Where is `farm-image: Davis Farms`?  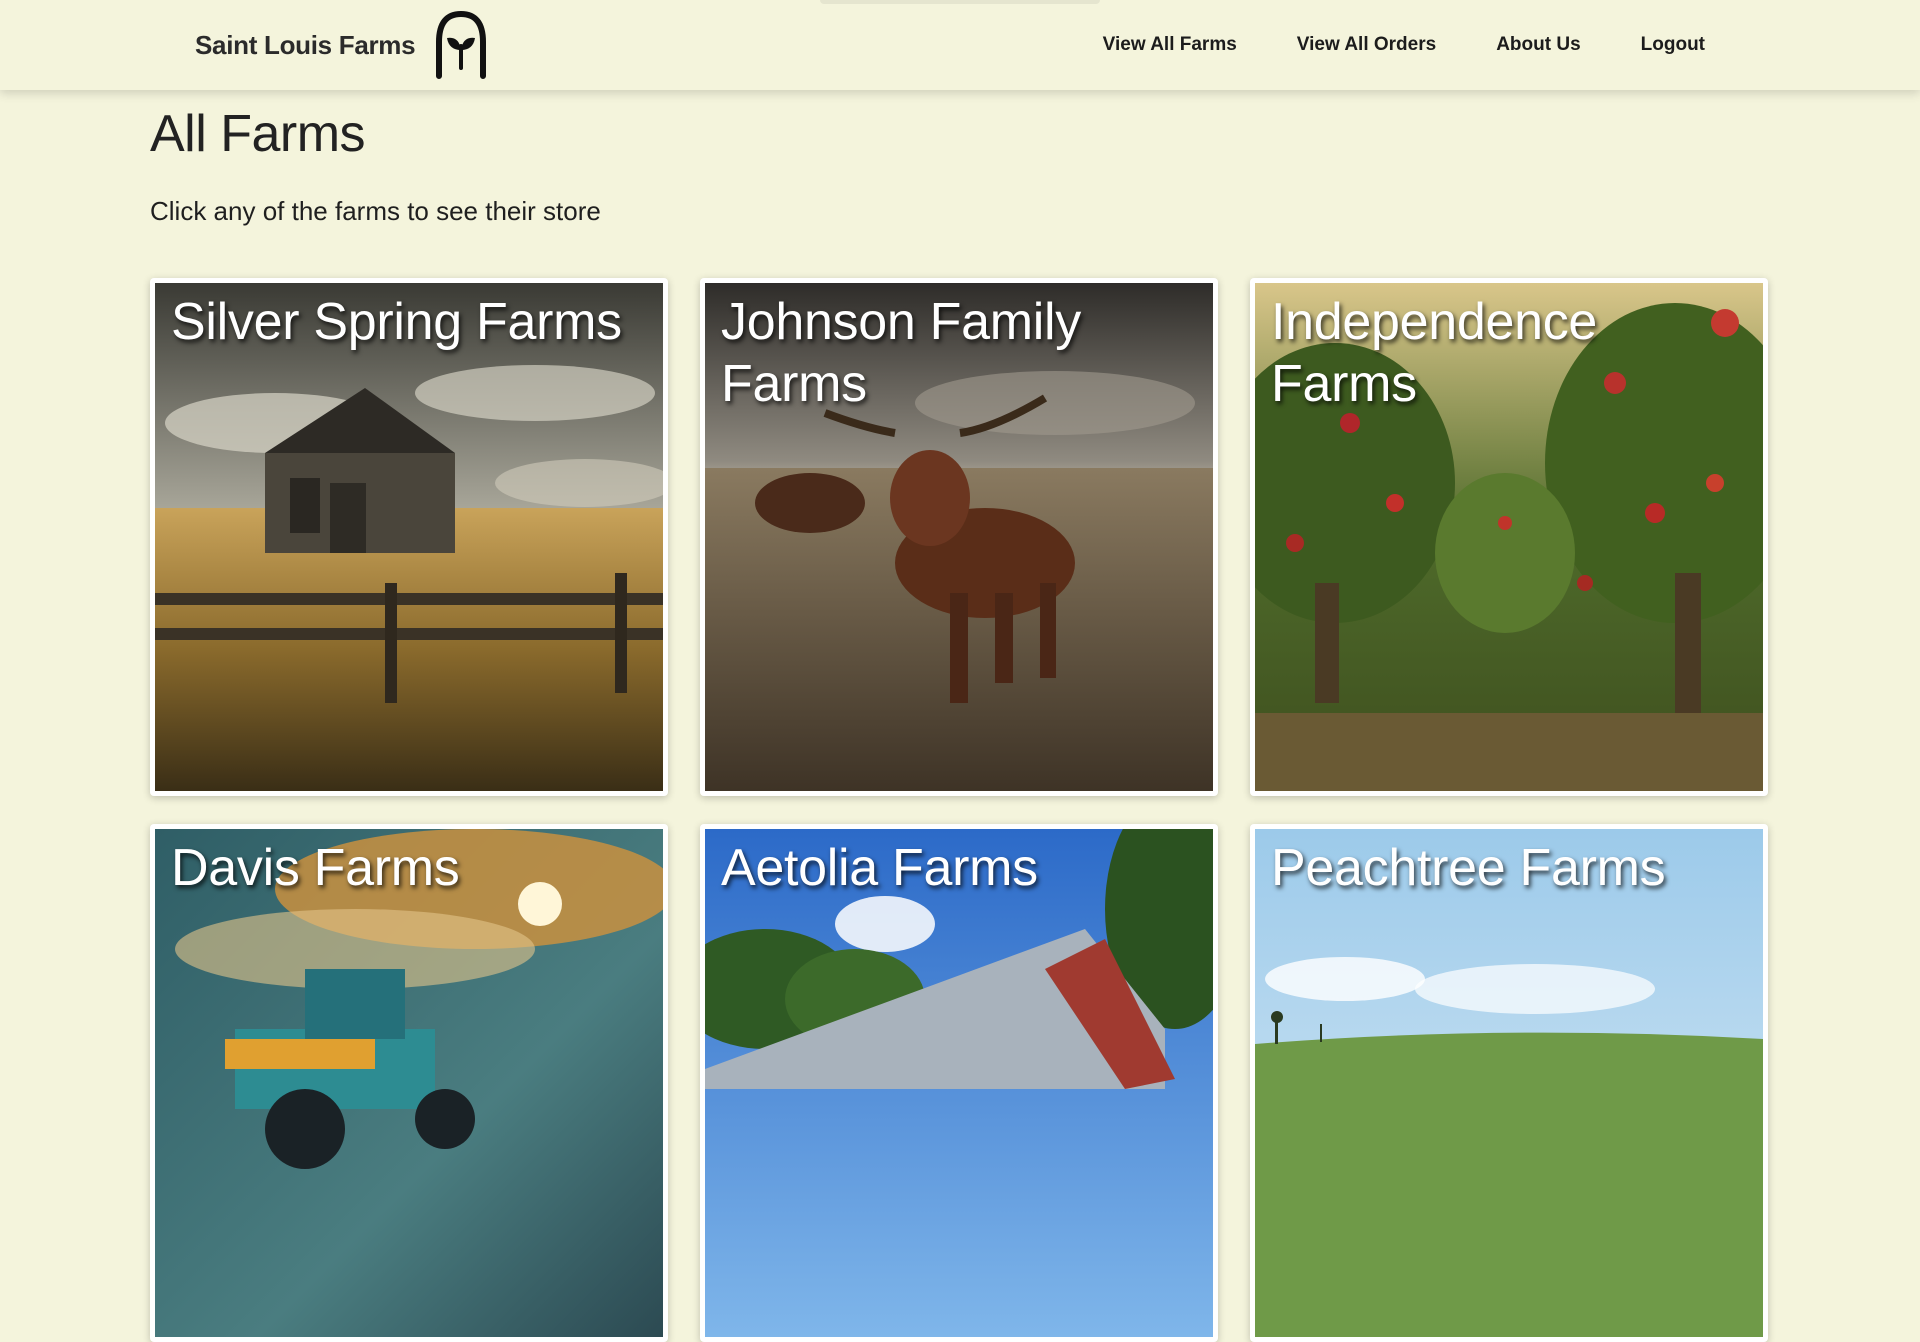
farm-image: Davis Farms is located at coordinates (409, 1083).